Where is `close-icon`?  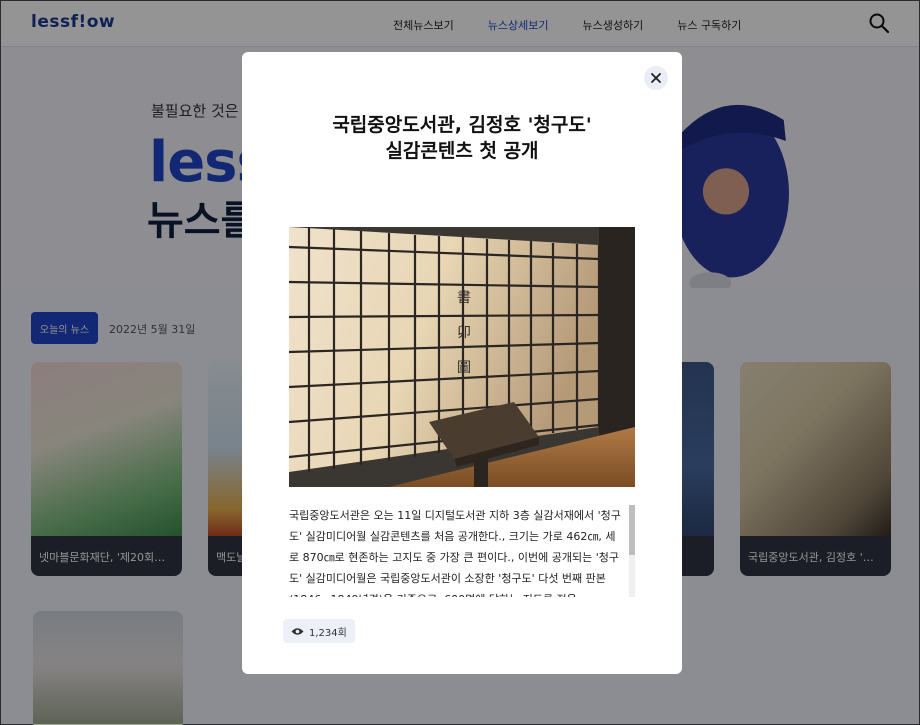
close-icon is located at coordinates (656, 78).